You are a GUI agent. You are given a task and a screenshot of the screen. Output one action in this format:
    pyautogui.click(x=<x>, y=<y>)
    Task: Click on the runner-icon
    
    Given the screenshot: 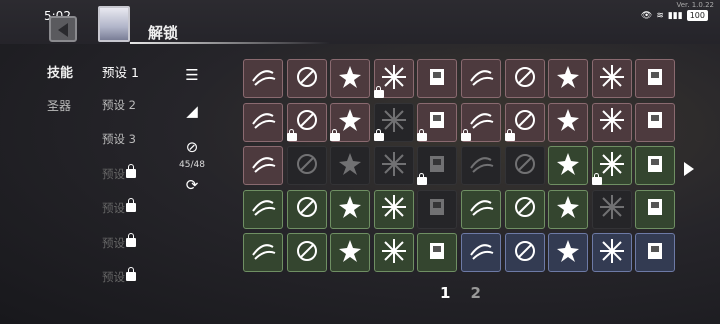 What is the action you would take?
    pyautogui.click(x=612, y=253)
    